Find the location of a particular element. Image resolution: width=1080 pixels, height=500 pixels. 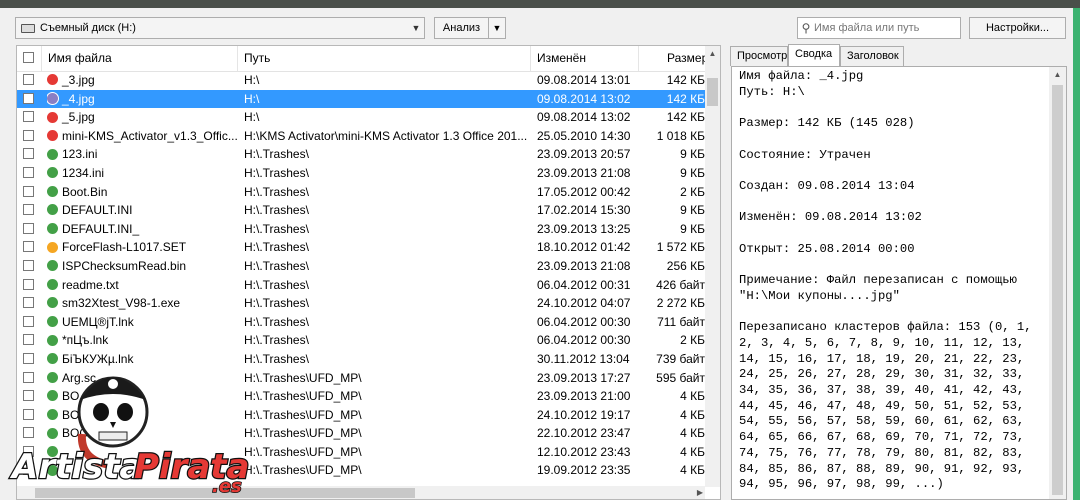

table-row: _3.jpg H:\ 09.08.2014 13:01 142 КБ is located at coordinates (361, 80).